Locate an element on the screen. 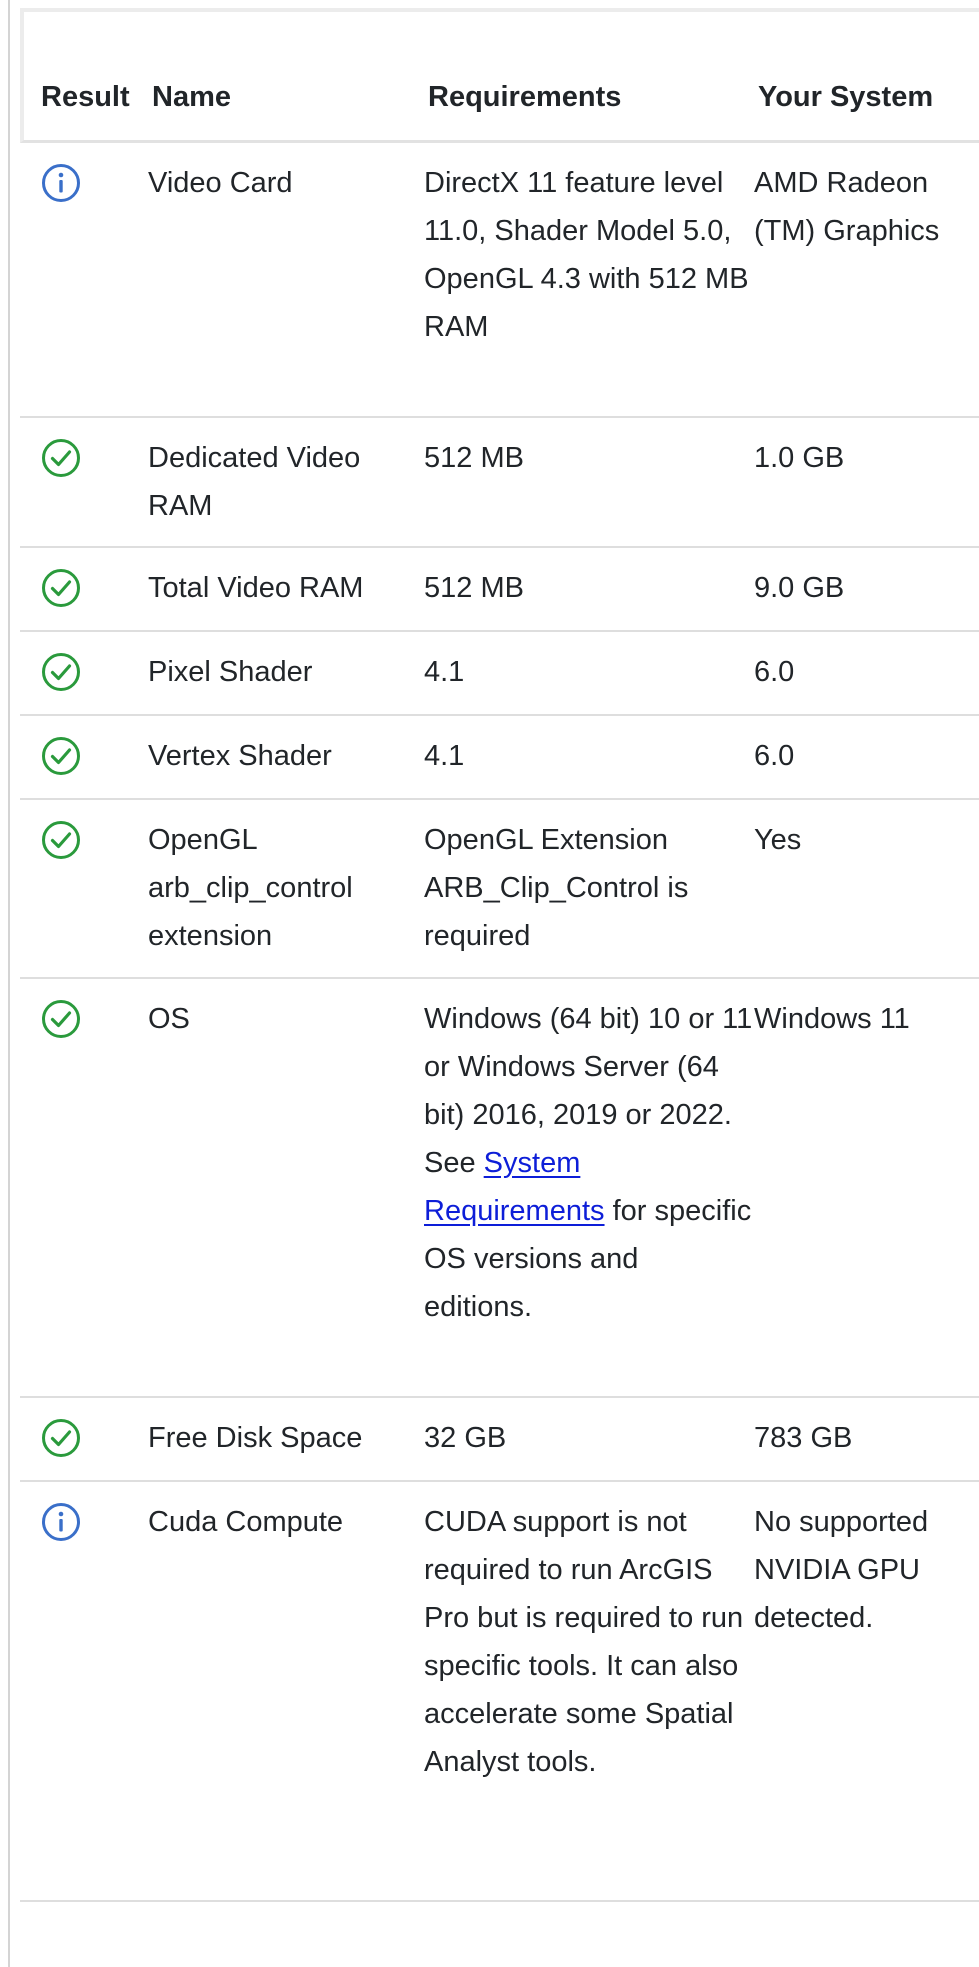  table-row: Free Disk Space 32 GB 783 GB is located at coordinates (499, 1440).